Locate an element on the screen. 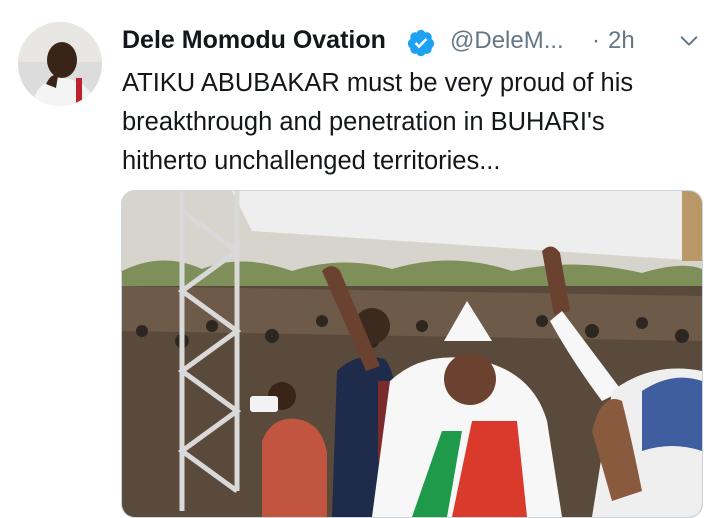  author-name: Dele Momodu Ovation is located at coordinates (254, 40).